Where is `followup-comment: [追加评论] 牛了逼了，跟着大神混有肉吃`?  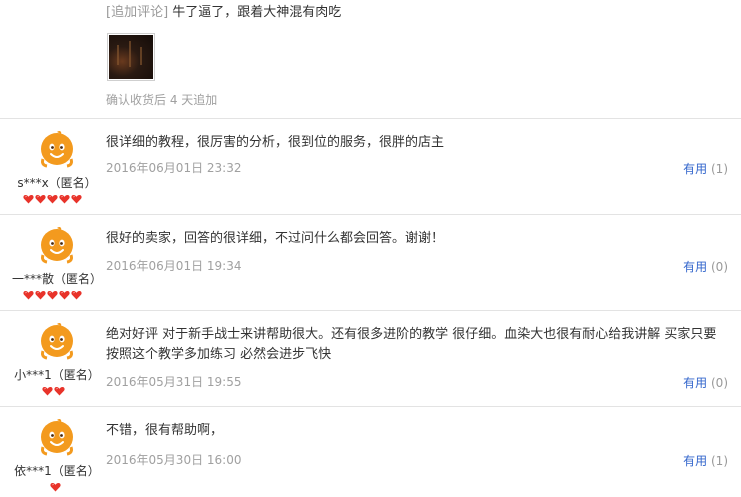
followup-comment: [追加评论] 牛了逼了，跟着大神混有肉吃 is located at coordinates (223, 13).